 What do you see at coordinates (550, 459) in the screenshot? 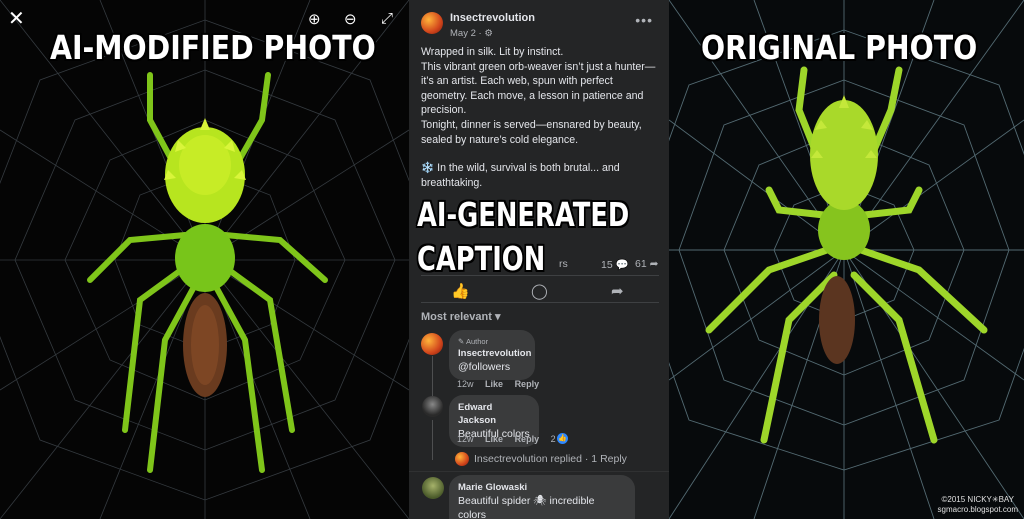
I see `replies-link: Insectrevolution replied · 1 Reply` at bounding box center [550, 459].